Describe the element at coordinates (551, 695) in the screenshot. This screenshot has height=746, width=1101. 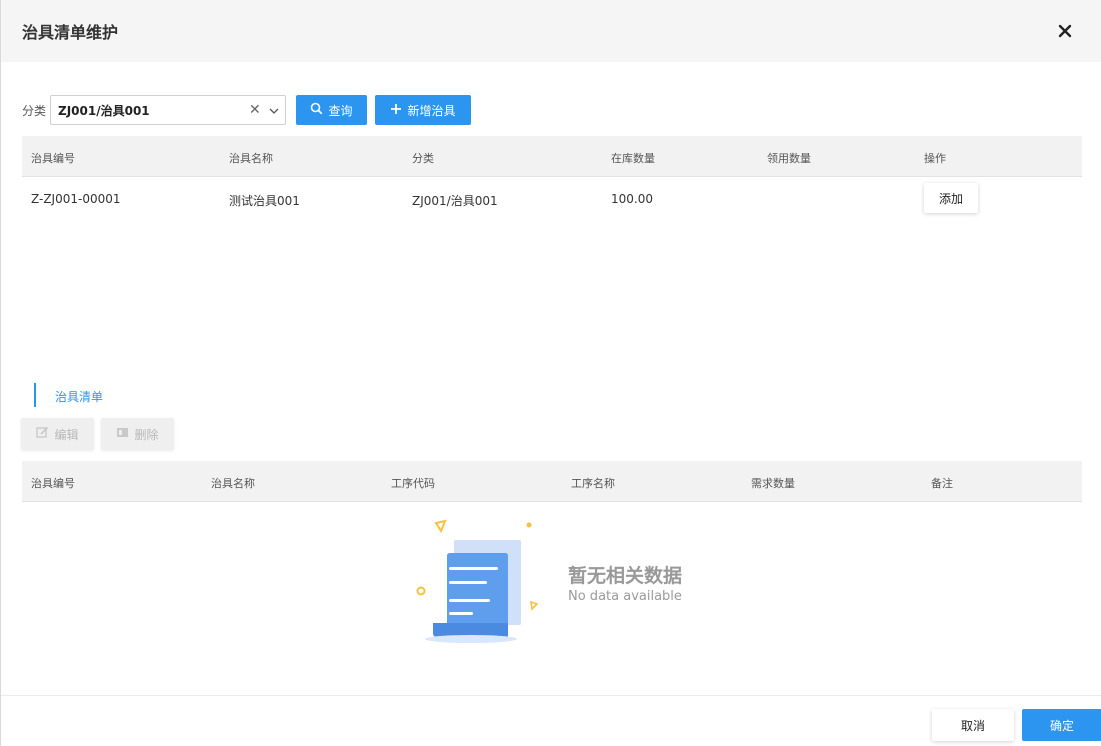
I see `footer-divider` at that location.